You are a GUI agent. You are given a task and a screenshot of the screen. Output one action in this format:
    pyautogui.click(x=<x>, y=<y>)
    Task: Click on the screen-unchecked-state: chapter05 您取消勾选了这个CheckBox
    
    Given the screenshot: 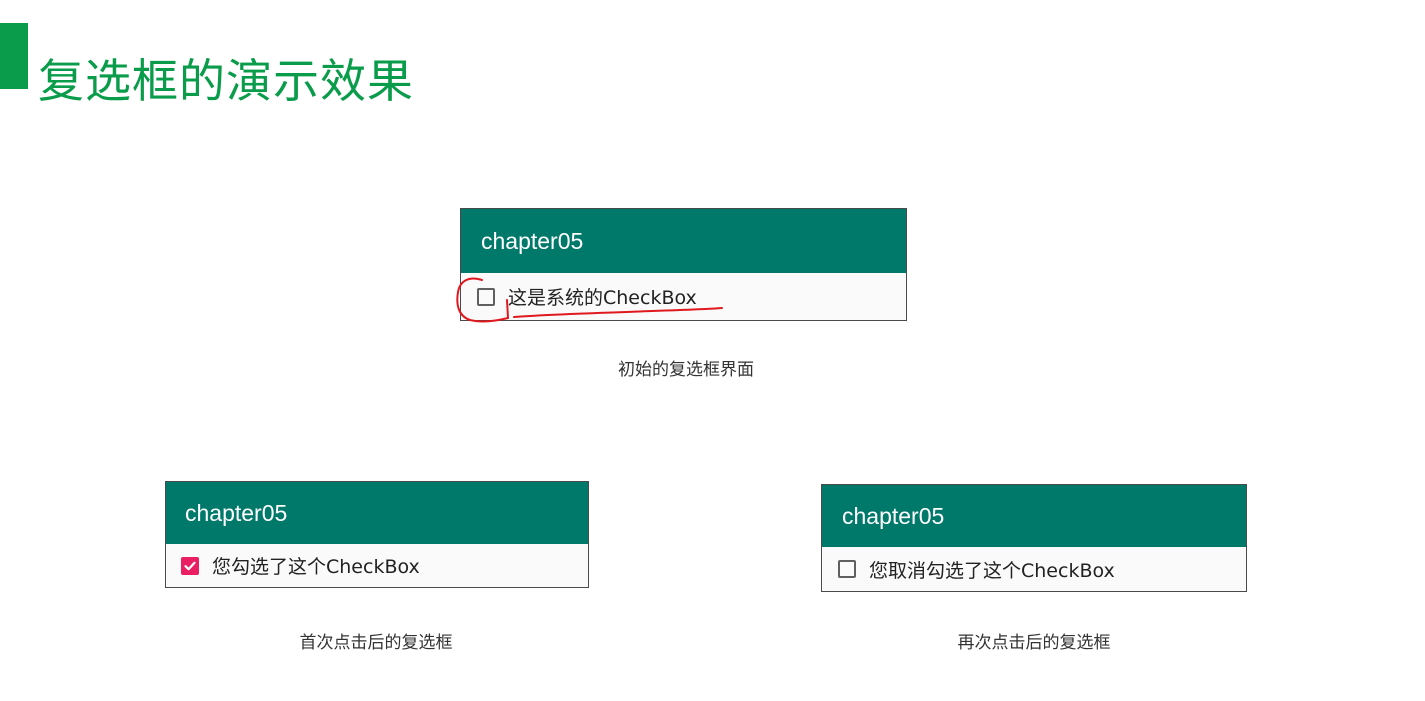 What is the action you would take?
    pyautogui.click(x=1034, y=538)
    